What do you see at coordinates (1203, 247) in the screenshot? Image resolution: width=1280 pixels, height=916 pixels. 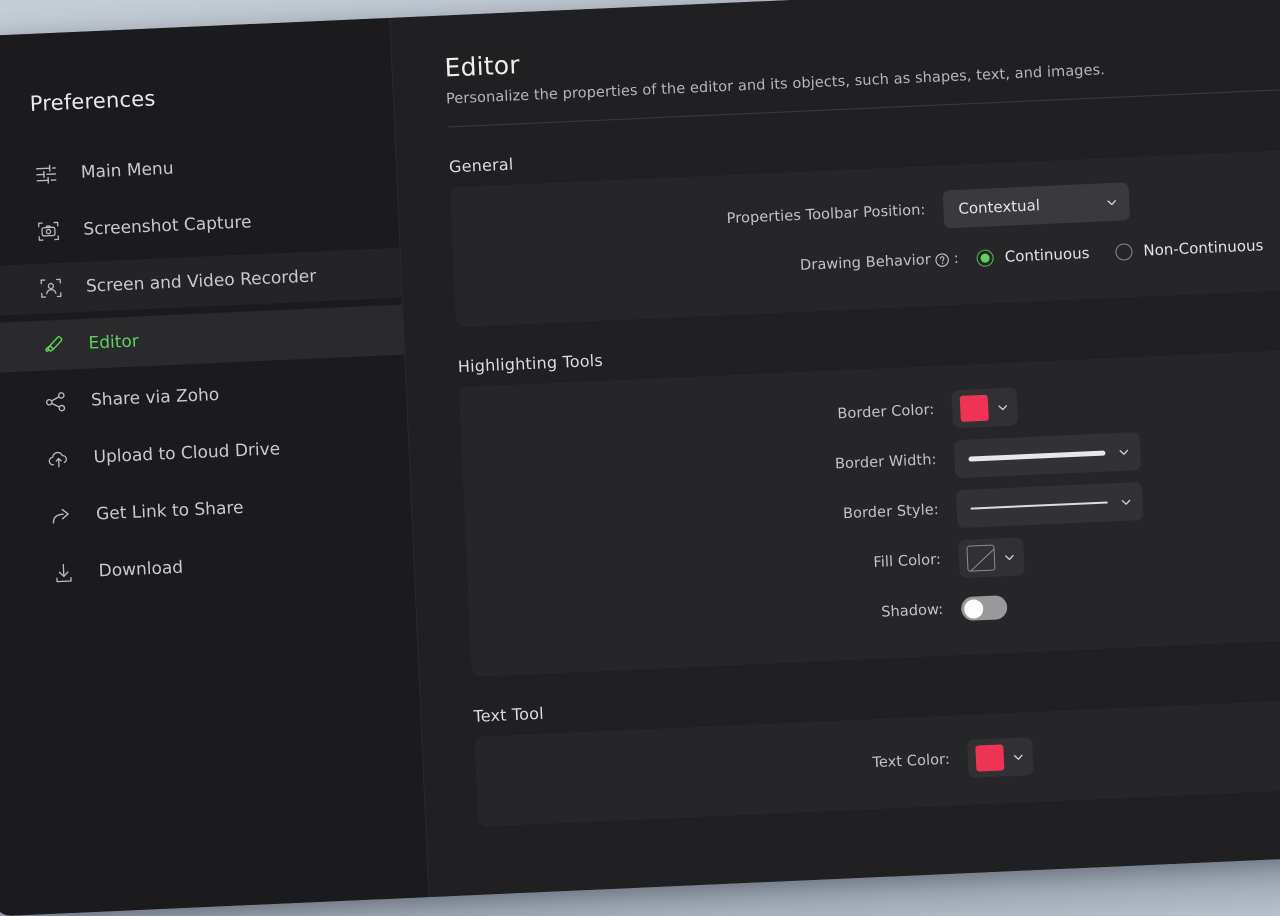 I see `radio-non-continuous-label: Non-Continuous` at bounding box center [1203, 247].